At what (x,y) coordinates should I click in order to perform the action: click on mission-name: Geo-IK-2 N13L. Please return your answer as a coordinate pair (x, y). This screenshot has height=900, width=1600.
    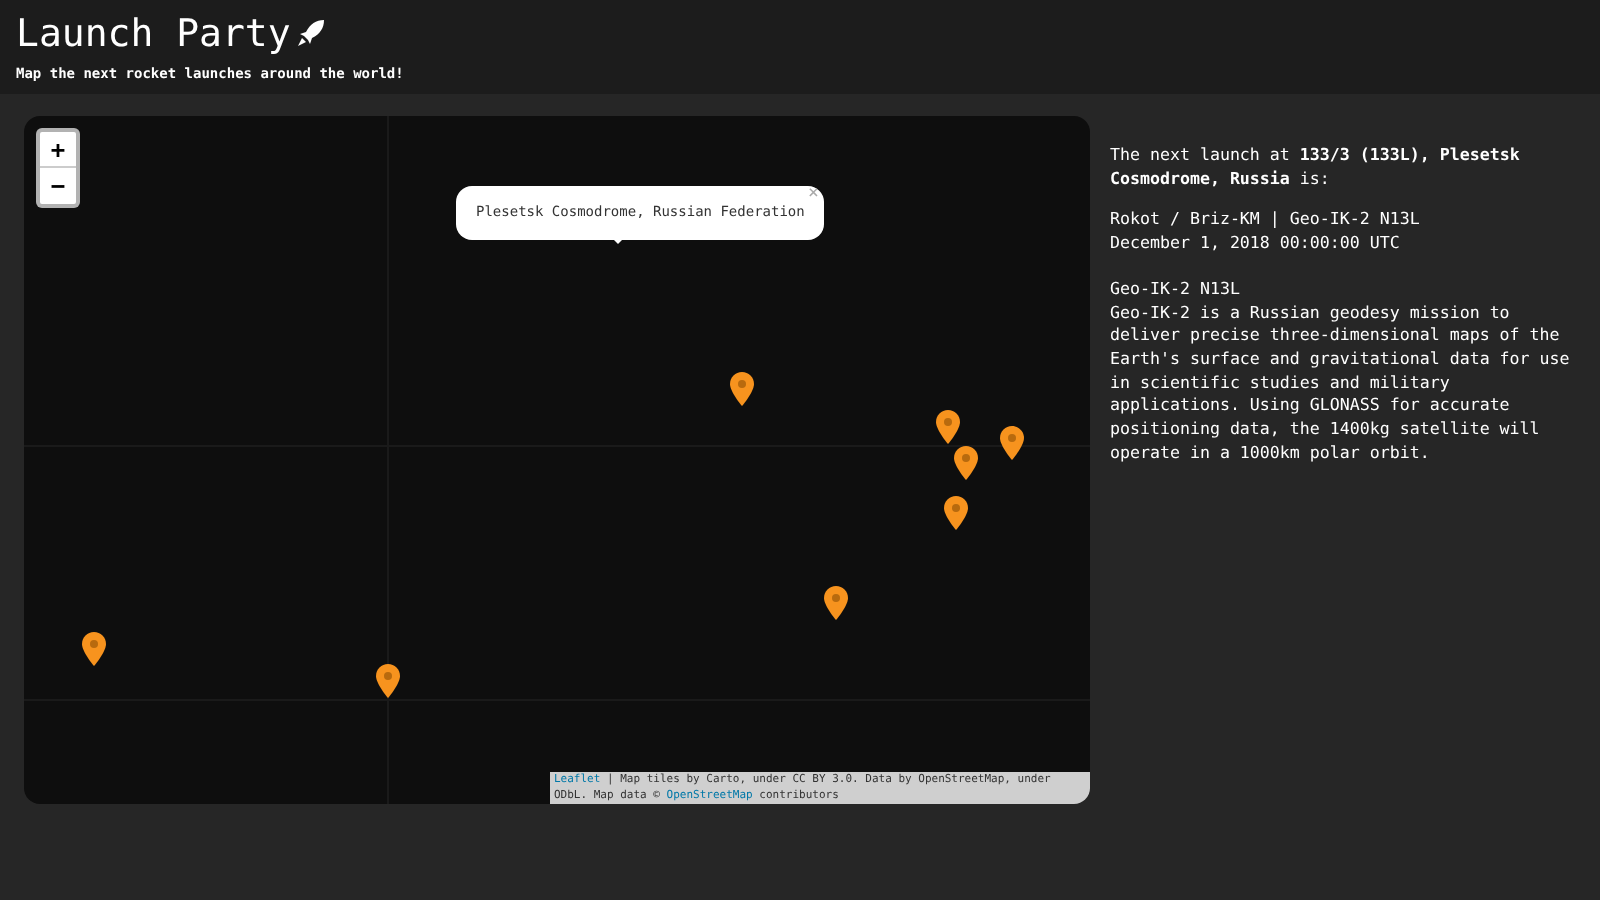
    Looking at the image, I should click on (1176, 289).